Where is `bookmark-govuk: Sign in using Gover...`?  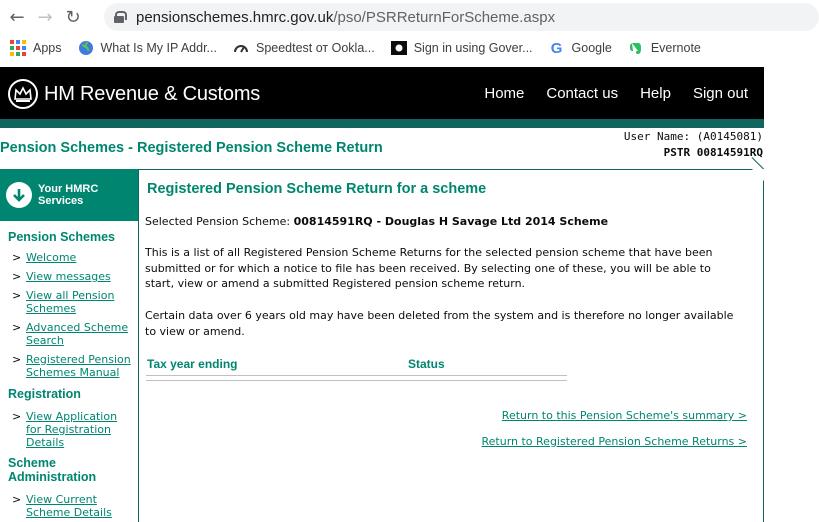 bookmark-govuk: Sign in using Gover... is located at coordinates (461, 48).